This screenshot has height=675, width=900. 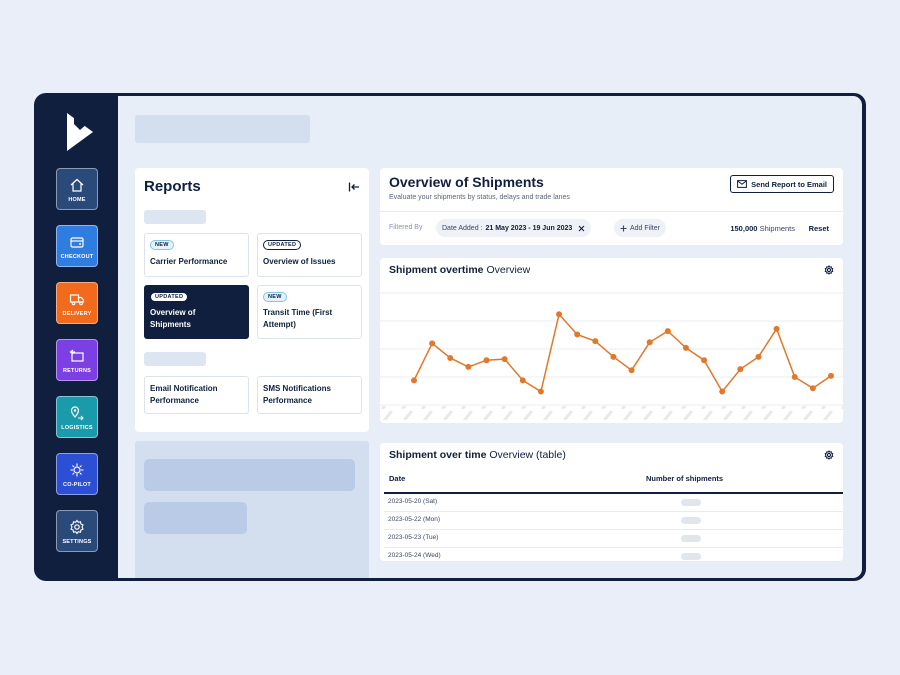 I want to click on gear-icon, so click(x=77, y=527).